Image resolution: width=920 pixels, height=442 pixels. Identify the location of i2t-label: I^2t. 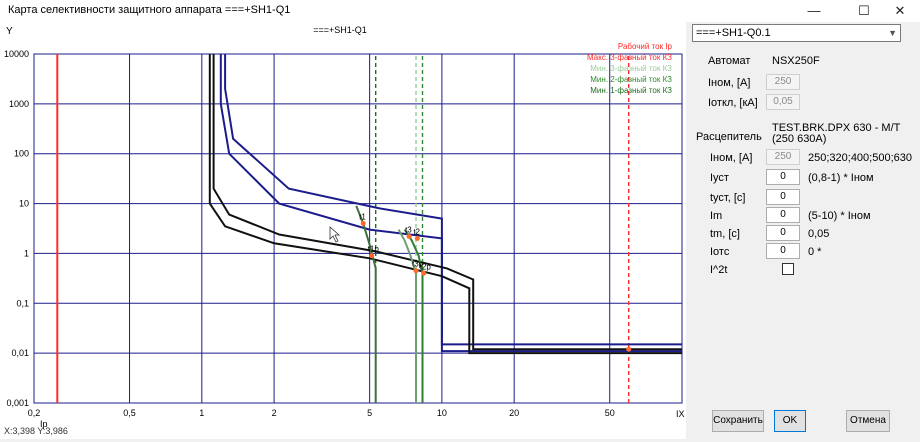
(719, 270).